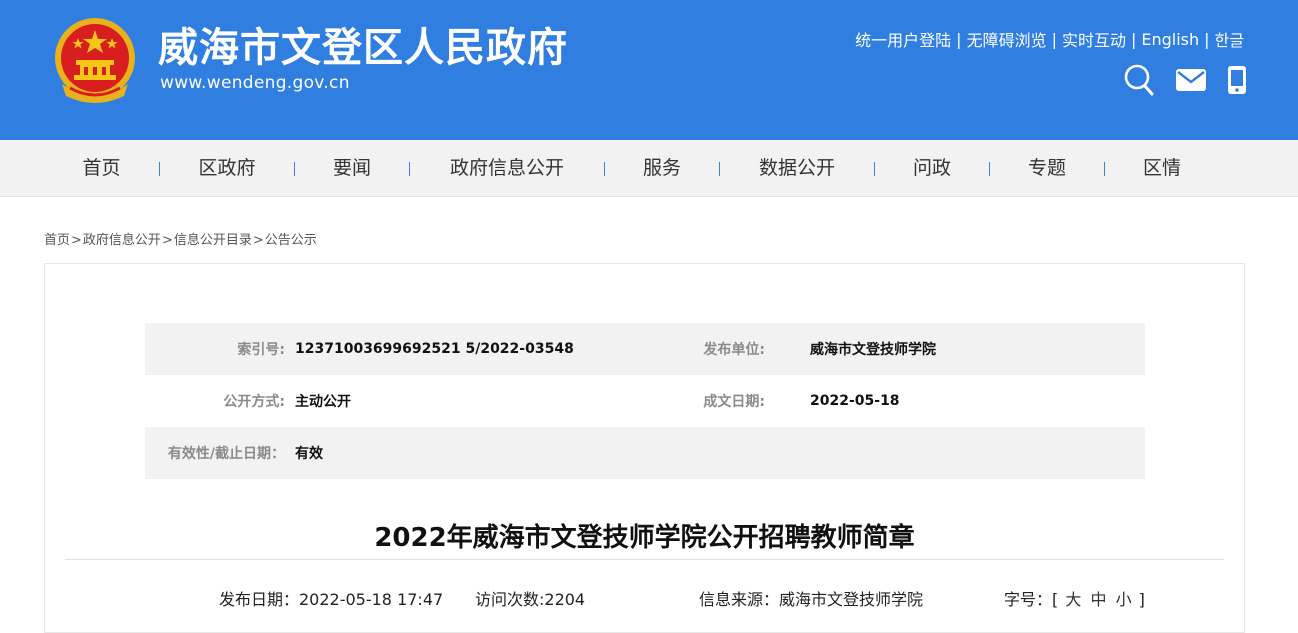 The width and height of the screenshot is (1298, 633). What do you see at coordinates (662, 168) in the screenshot?
I see `nav-item-services: 服务` at bounding box center [662, 168].